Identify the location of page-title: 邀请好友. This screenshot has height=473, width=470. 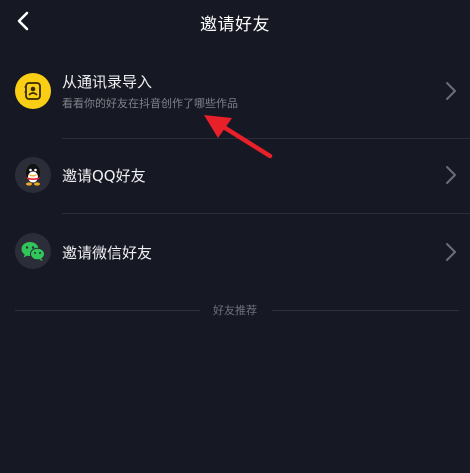
(235, 25).